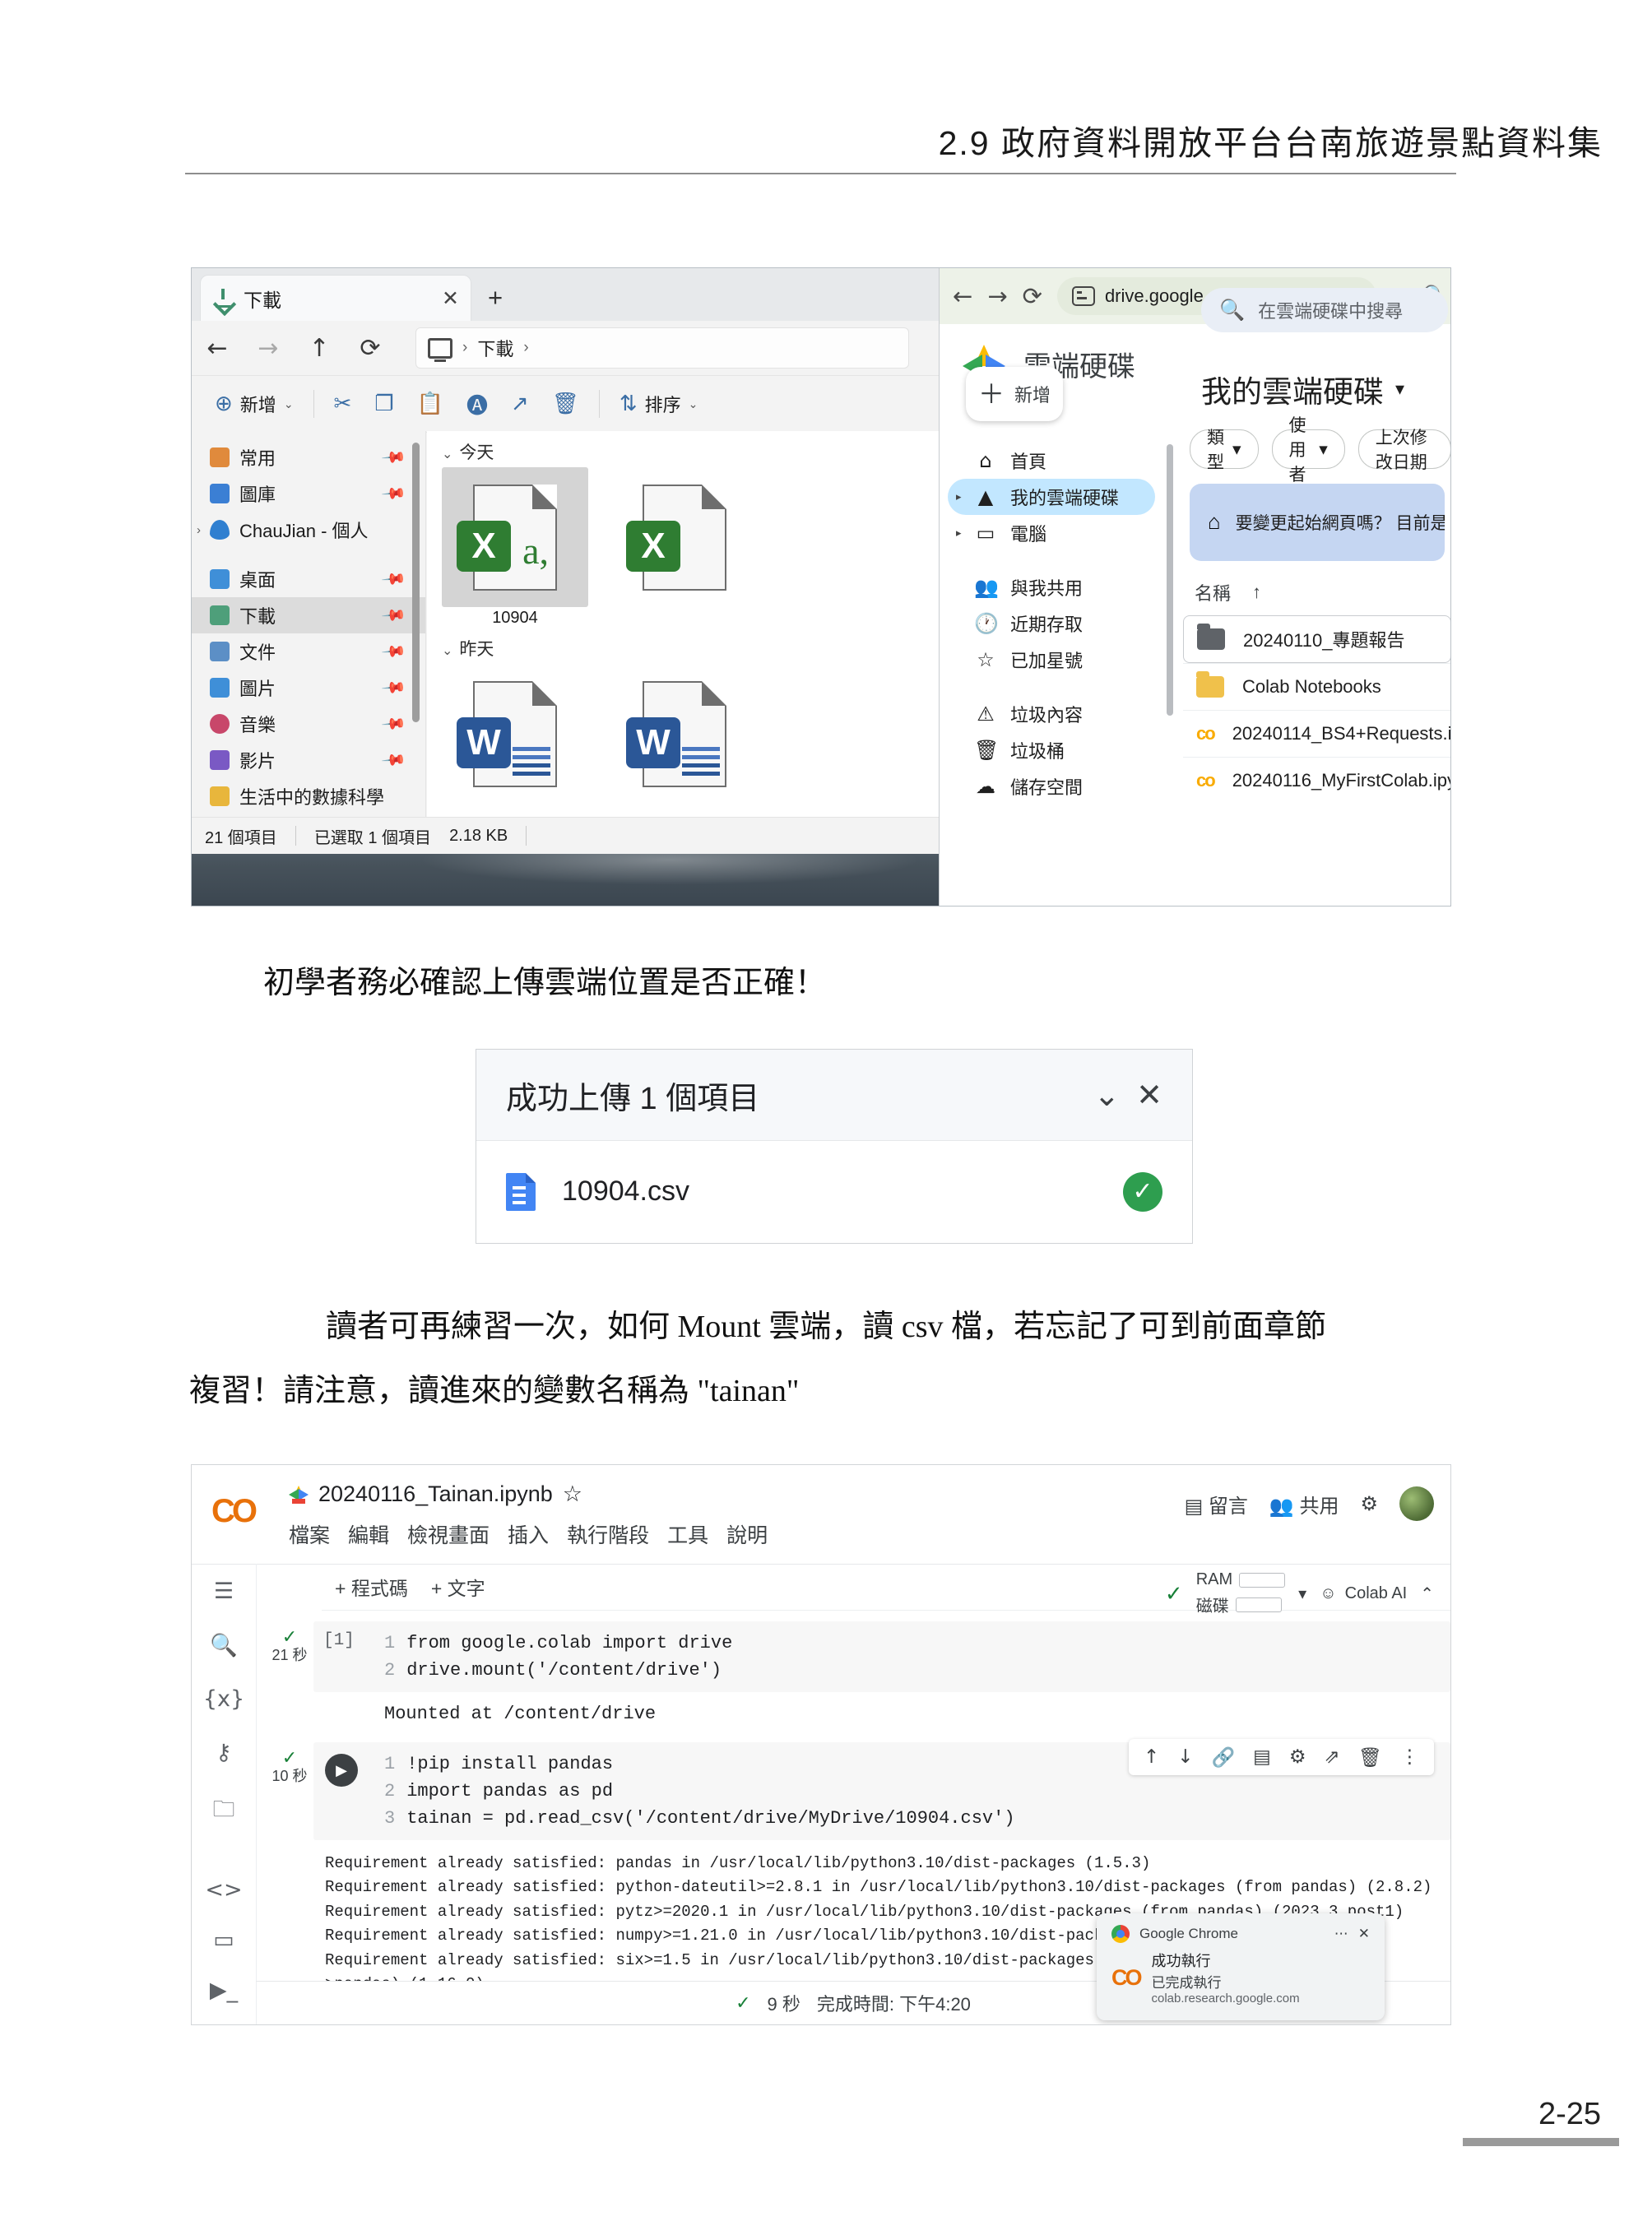 Image resolution: width=1652 pixels, height=2235 pixels. What do you see at coordinates (224, 1752) in the screenshot?
I see `secrets-key-icon: ⚷` at bounding box center [224, 1752].